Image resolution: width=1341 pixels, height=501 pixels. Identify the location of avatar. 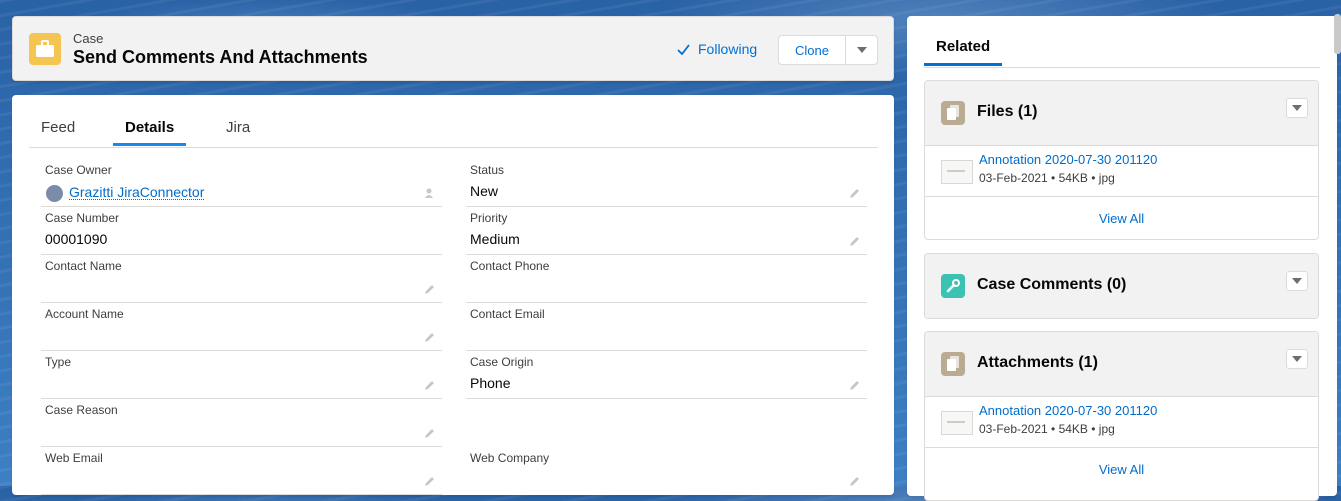
(54, 193).